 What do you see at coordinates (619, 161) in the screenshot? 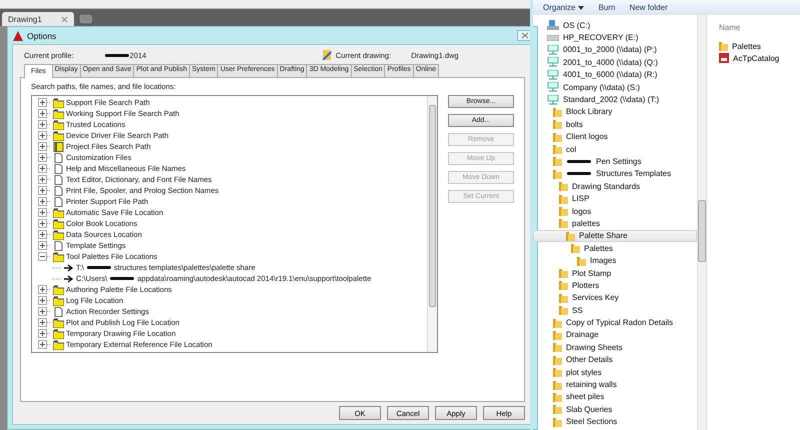
I see `tree-item: Pen Settings` at bounding box center [619, 161].